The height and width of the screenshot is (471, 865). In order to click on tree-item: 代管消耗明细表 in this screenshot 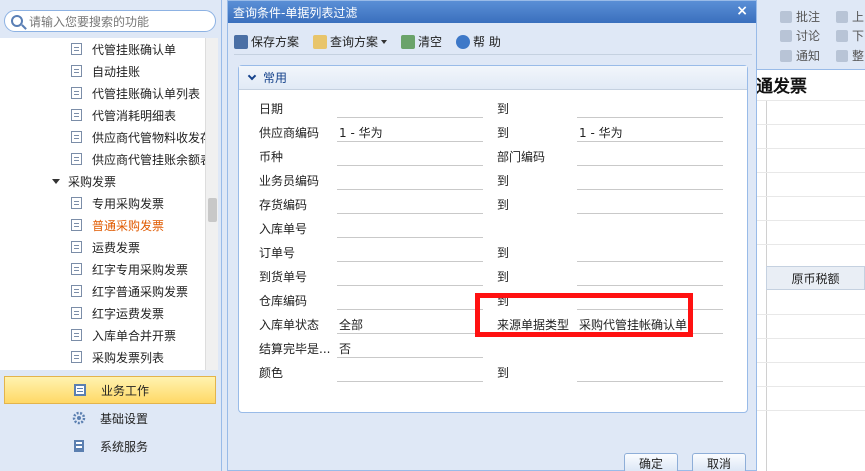, I will do `click(123, 115)`.